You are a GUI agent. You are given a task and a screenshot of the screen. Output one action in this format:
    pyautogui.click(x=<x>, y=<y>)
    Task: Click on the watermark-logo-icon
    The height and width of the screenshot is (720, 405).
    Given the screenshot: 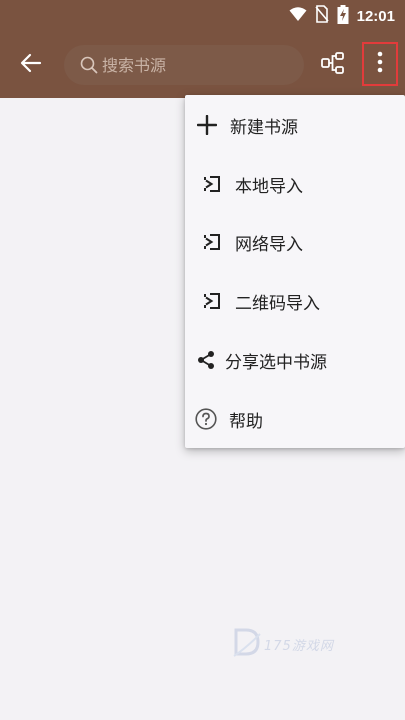 What is the action you would take?
    pyautogui.click(x=247, y=644)
    